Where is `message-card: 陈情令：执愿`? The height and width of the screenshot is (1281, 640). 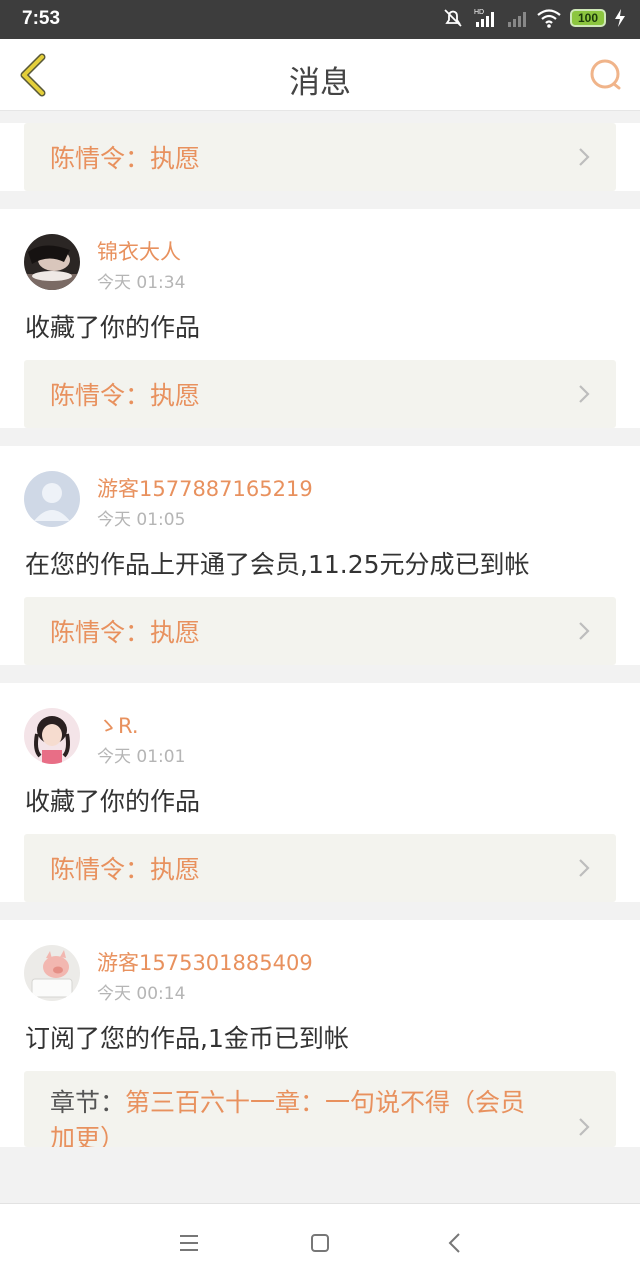 message-card: 陈情令：执愿 is located at coordinates (320, 157).